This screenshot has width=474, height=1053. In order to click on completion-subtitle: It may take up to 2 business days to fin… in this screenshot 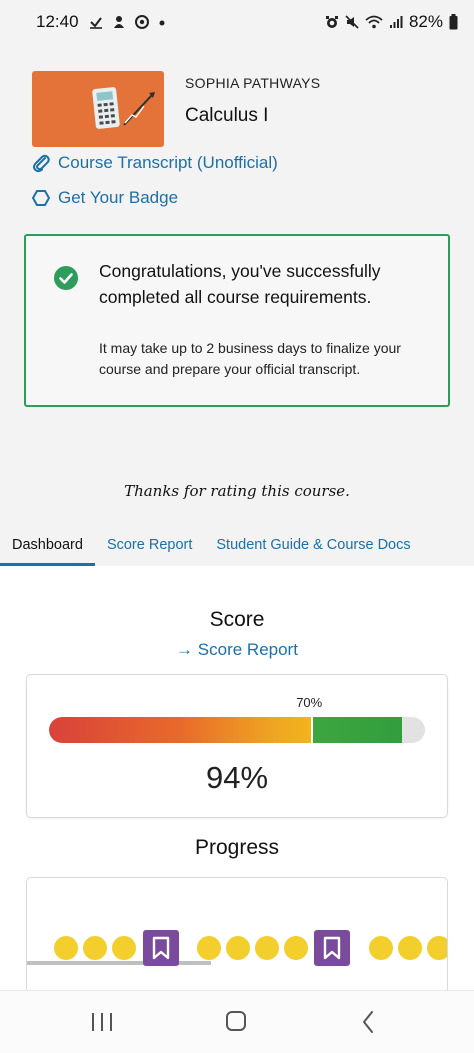, I will do `click(250, 358)`.